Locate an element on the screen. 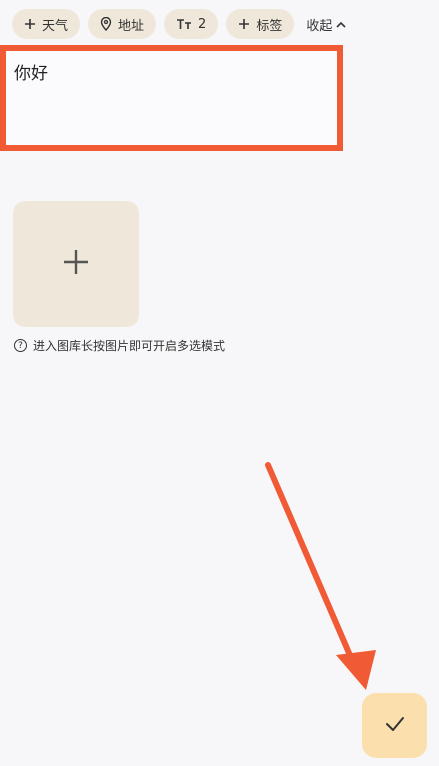 The image size is (439, 766). font-size-value: 2 is located at coordinates (202, 24).